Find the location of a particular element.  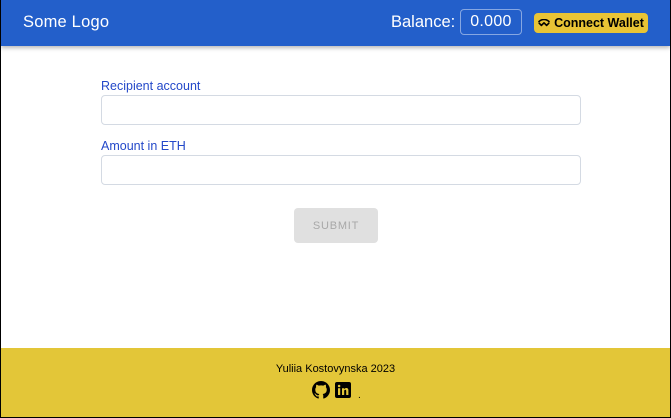

linkedin-link is located at coordinates (343, 390).